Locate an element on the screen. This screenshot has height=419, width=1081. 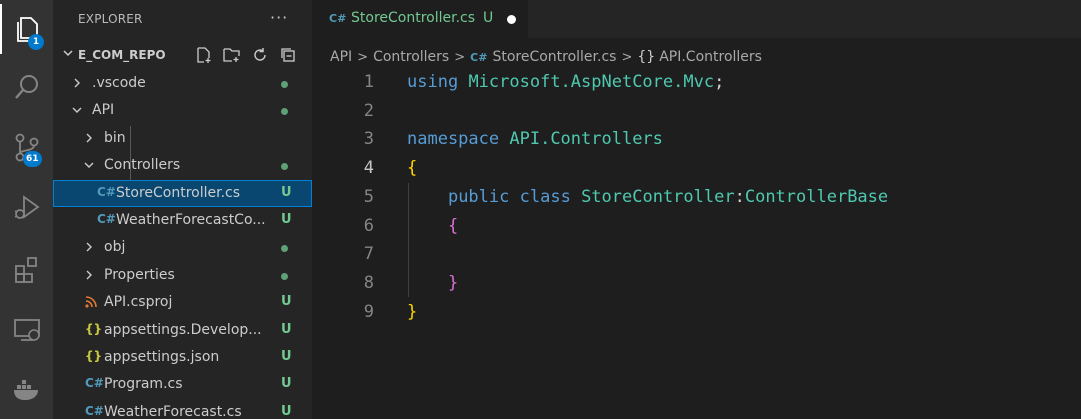
line-number: 1 is located at coordinates (368, 82).